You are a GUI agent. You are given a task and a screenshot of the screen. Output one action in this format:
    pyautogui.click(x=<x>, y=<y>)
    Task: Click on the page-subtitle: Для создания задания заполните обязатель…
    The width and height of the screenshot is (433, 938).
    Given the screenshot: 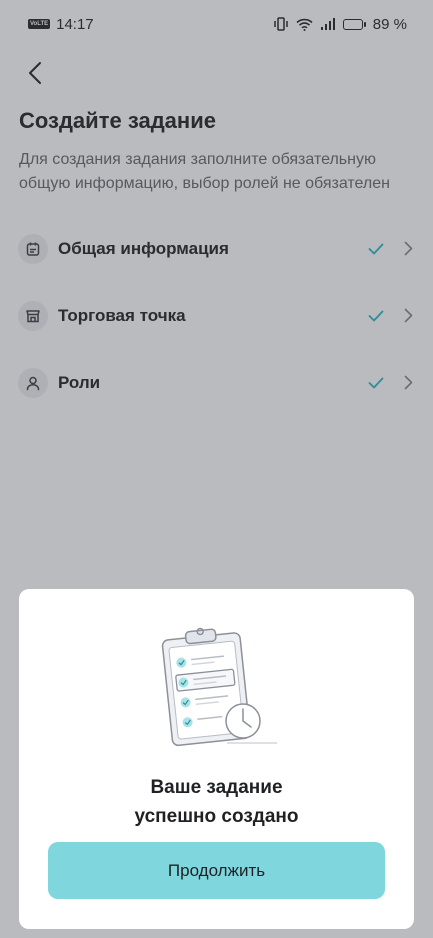 What is the action you would take?
    pyautogui.click(x=204, y=171)
    